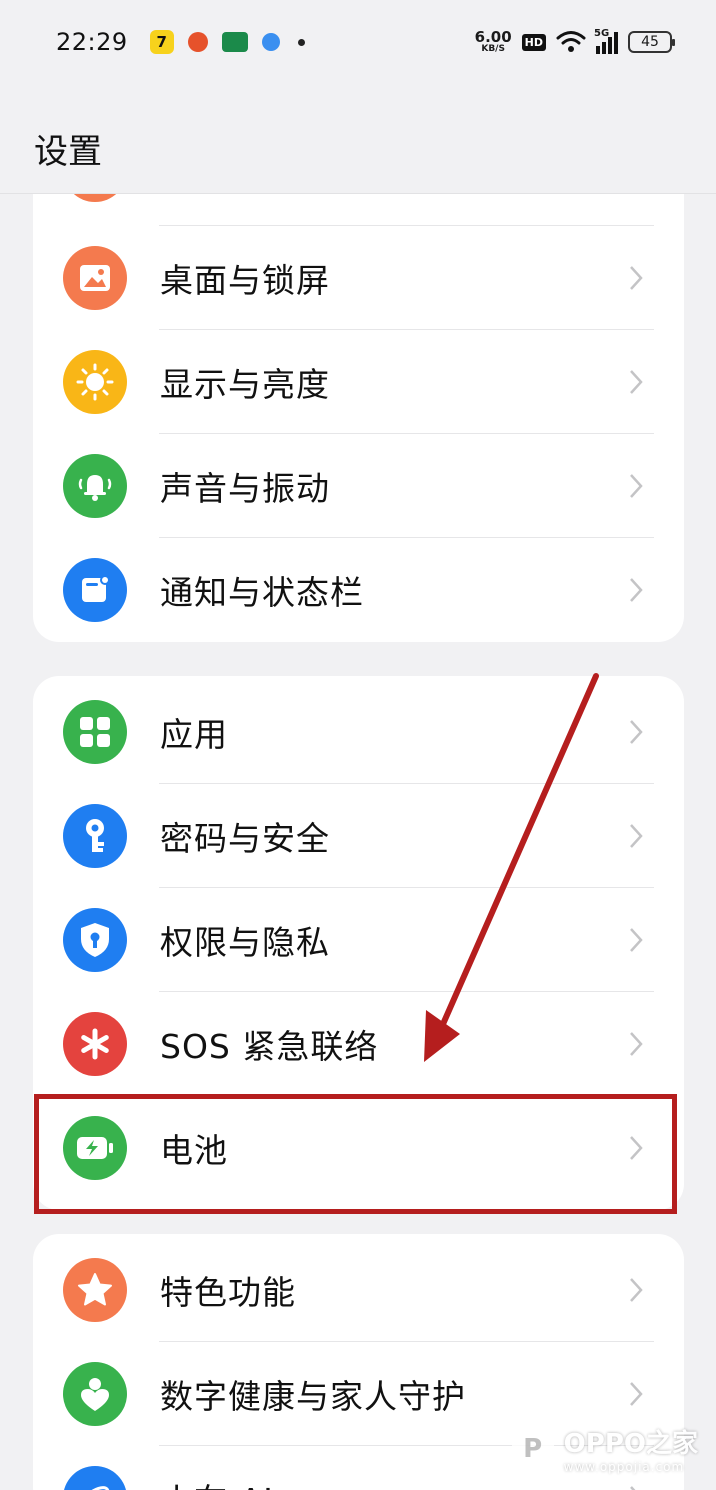 The width and height of the screenshot is (716, 1490). I want to click on watermark-text: OPPO之家, so click(630, 1444).